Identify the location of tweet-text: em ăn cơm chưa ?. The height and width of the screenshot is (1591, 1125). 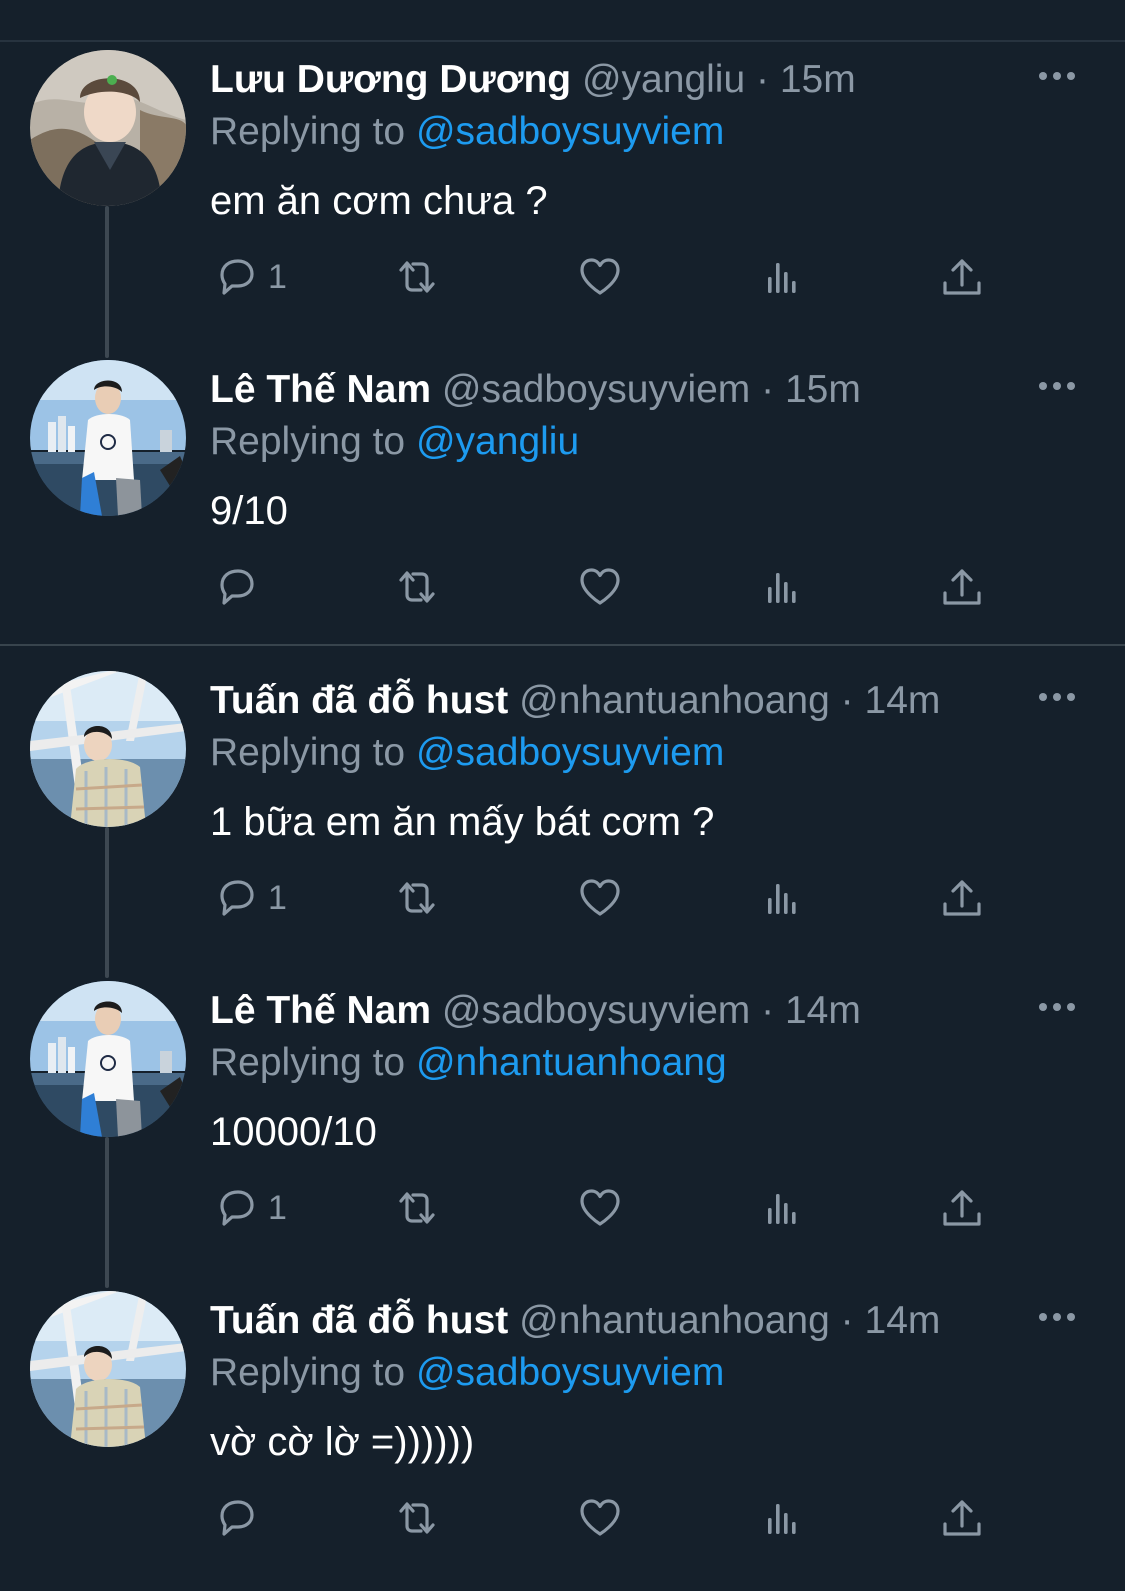
(379, 201).